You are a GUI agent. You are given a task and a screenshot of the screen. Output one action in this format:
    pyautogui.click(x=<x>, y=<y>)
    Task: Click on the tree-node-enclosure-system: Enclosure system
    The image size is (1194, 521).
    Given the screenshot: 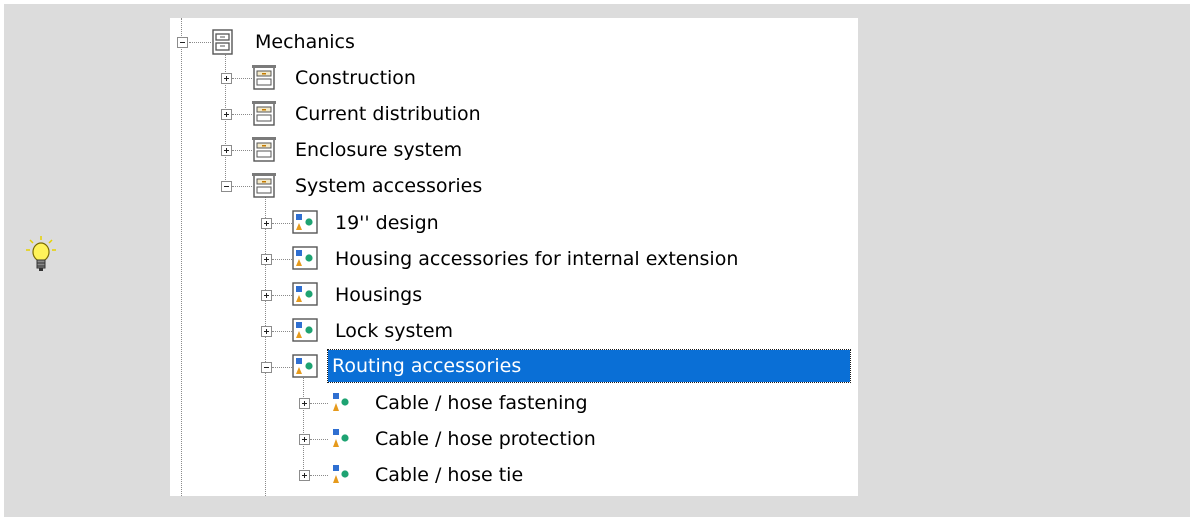 What is the action you would take?
    pyautogui.click(x=514, y=150)
    